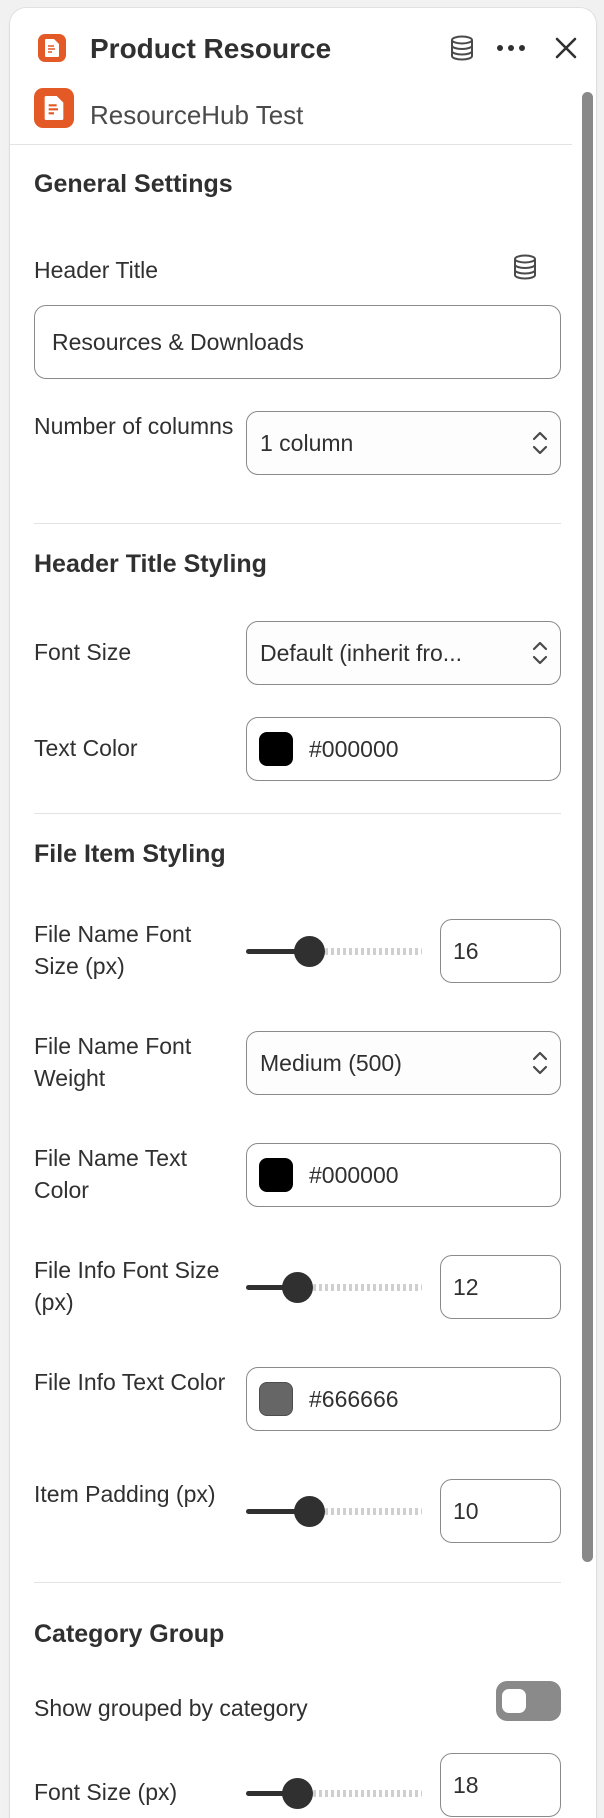 The width and height of the screenshot is (604, 1818). What do you see at coordinates (178, 341) in the screenshot?
I see `header-title-value: Resources & Downloads` at bounding box center [178, 341].